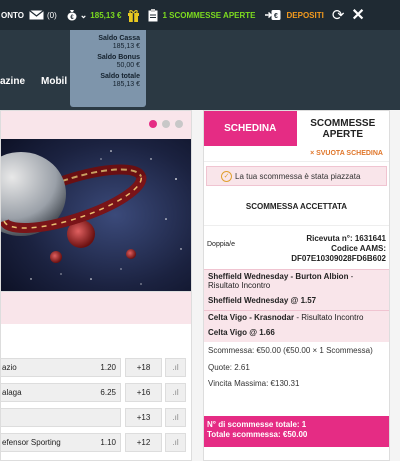 The height and width of the screenshot is (461, 400). What do you see at coordinates (118, 57) in the screenshot?
I see `bonus-balance-label: Saldo Bonus` at bounding box center [118, 57].